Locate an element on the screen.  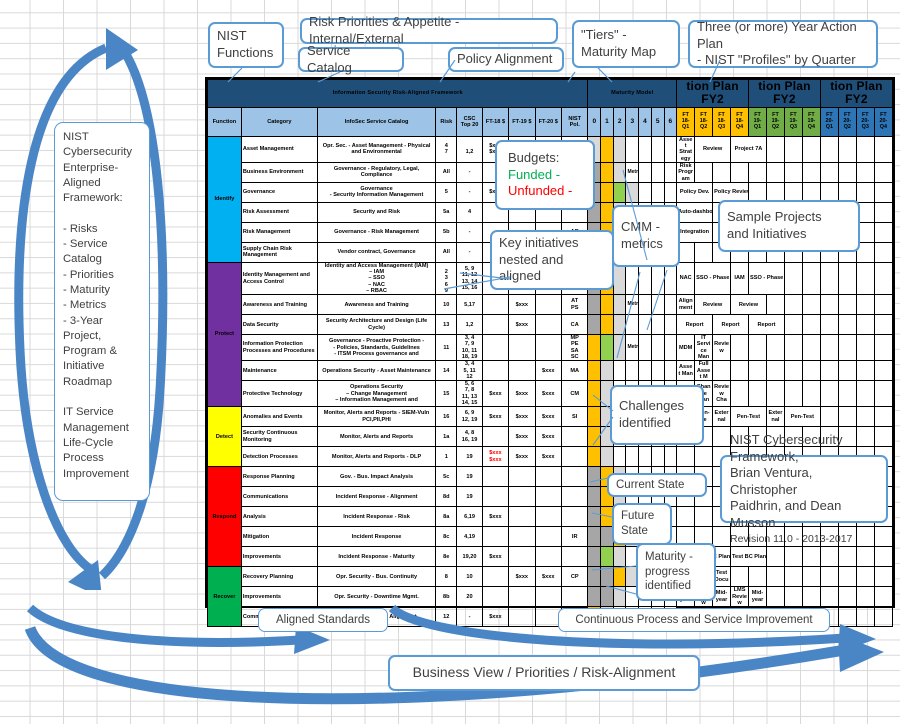
quarter-header-ft-20-q4: FT 20- Q4 is located at coordinates (883, 121).